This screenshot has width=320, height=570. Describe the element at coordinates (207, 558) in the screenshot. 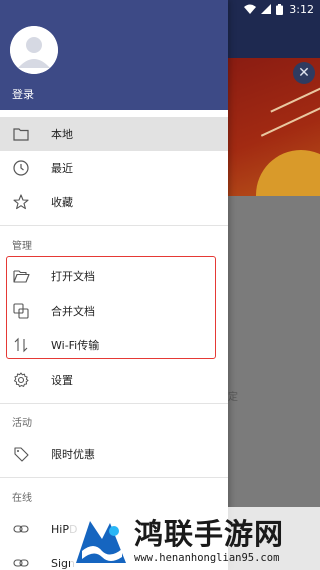

I see `watermark-url: www.henanhonglian95.com` at that location.